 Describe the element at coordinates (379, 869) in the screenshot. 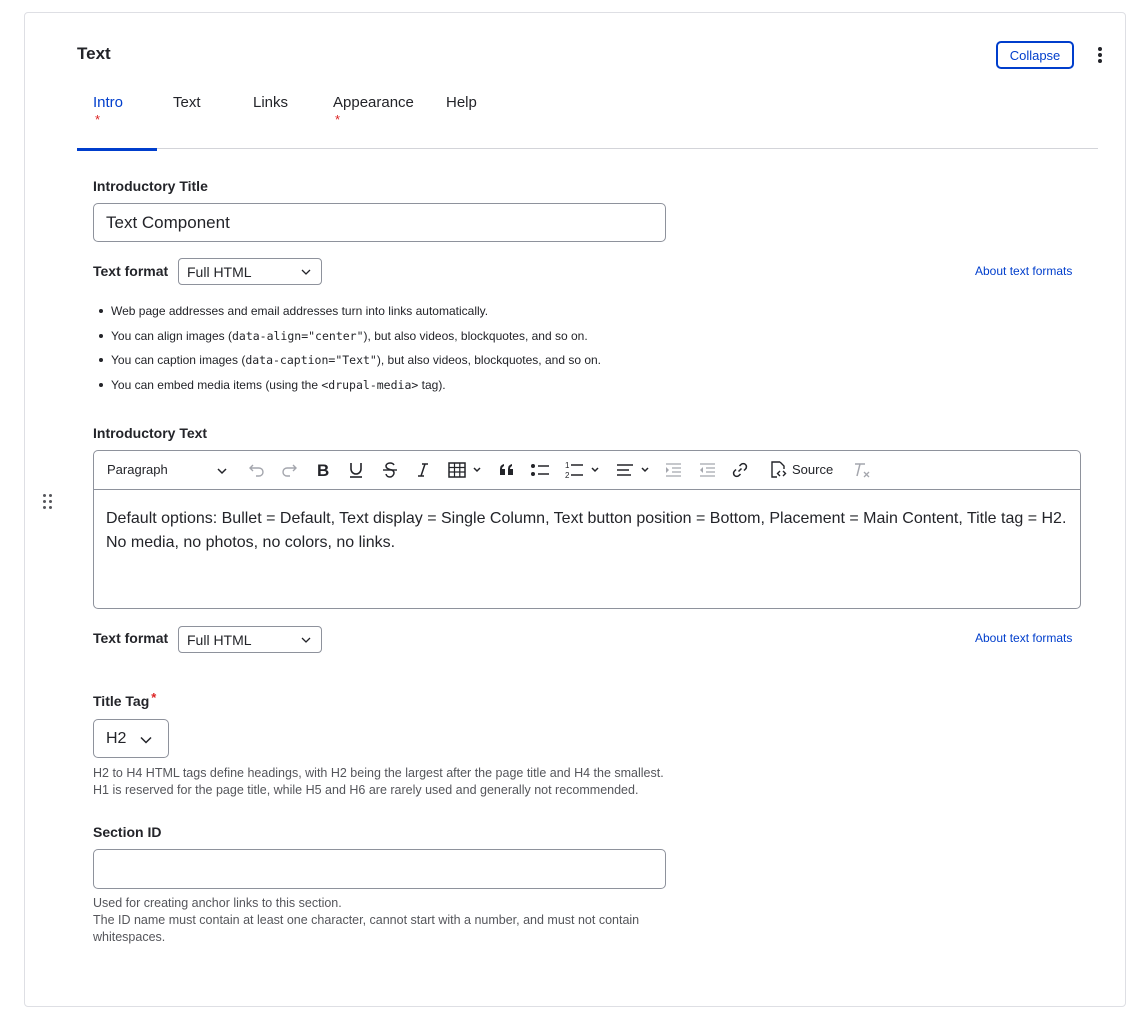

I see `section-id-input` at that location.